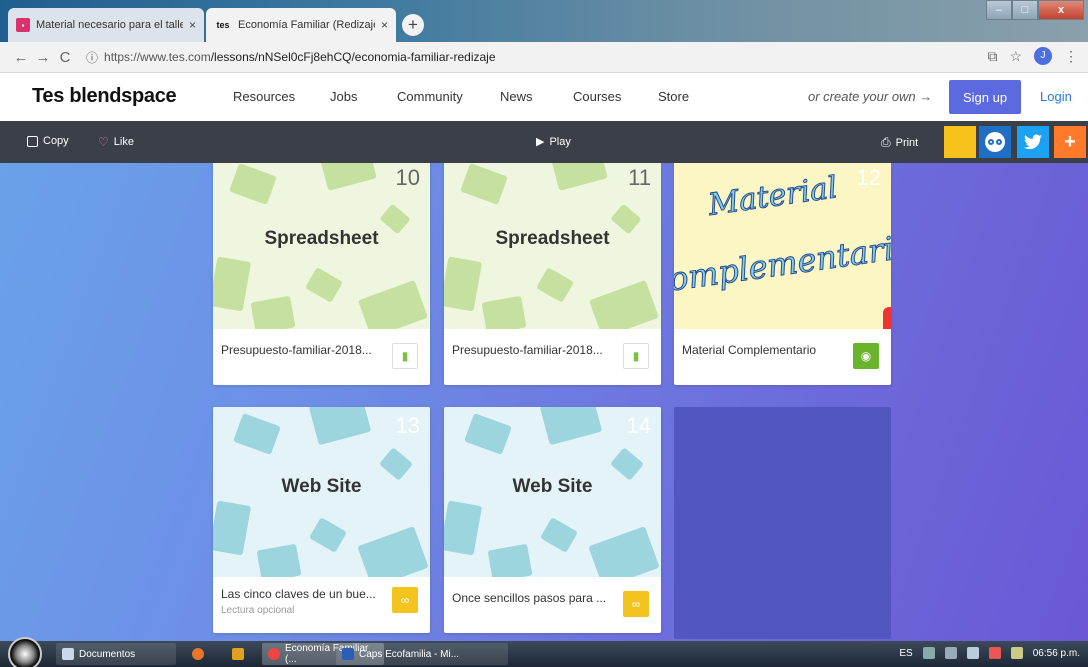 The width and height of the screenshot is (1088, 667). Describe the element at coordinates (1061, 10) in the screenshot. I see `window-close-button: x` at that location.